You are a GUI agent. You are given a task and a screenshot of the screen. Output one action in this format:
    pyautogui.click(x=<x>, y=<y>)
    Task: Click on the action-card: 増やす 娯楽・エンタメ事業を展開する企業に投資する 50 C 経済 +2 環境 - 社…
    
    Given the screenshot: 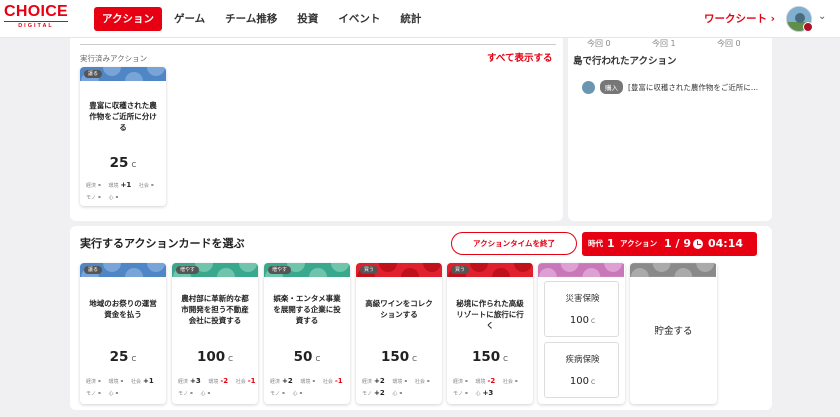 What is the action you would take?
    pyautogui.click(x=307, y=333)
    